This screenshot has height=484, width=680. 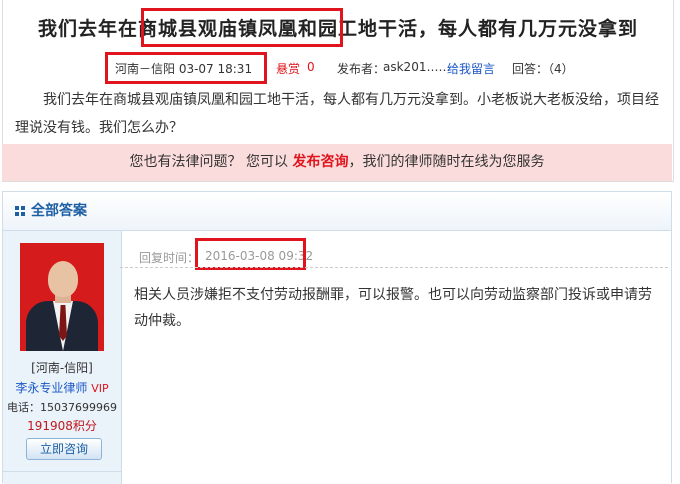 I want to click on vip-badge: VIP, so click(x=100, y=388).